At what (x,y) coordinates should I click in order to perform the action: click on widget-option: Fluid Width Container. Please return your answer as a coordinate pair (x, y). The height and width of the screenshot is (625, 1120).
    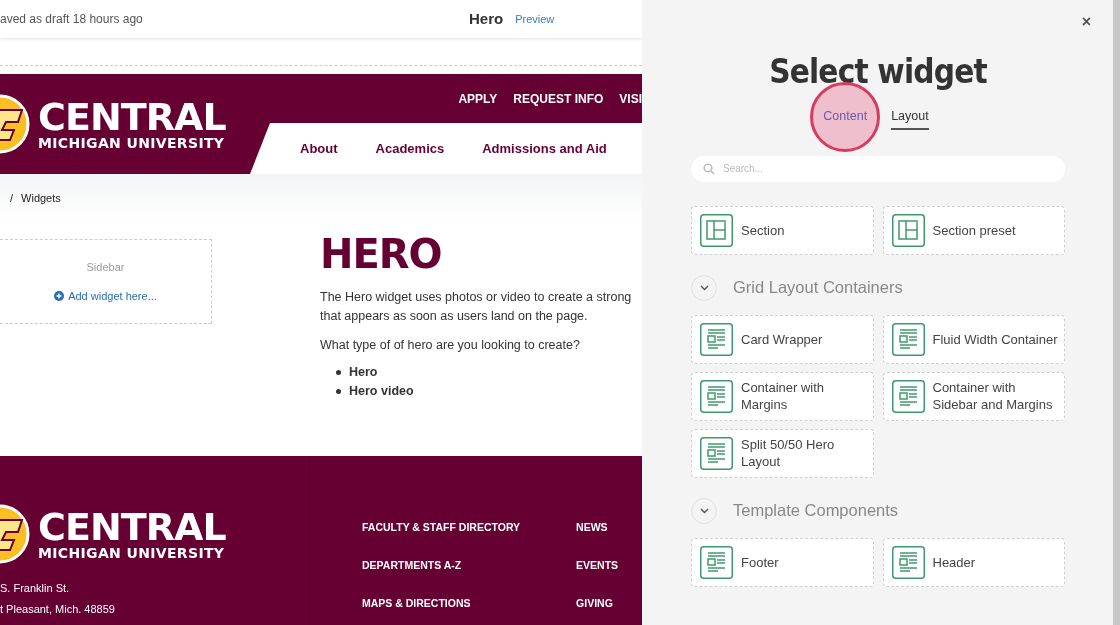
    Looking at the image, I should click on (973, 339).